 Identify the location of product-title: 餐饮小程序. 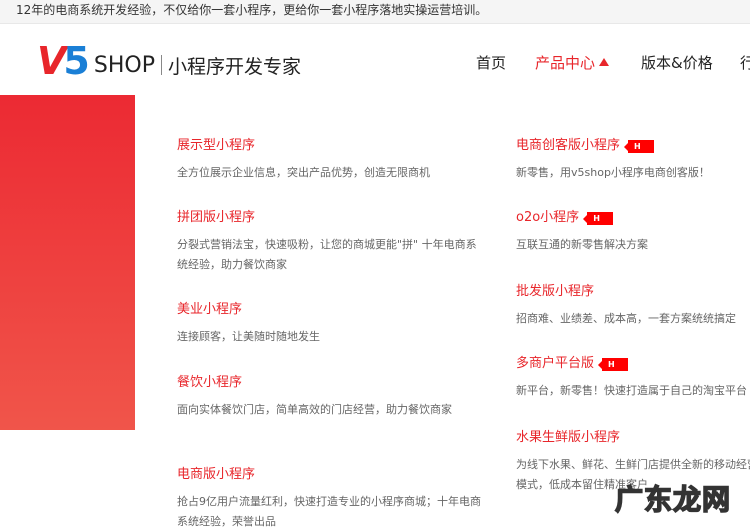
(329, 383).